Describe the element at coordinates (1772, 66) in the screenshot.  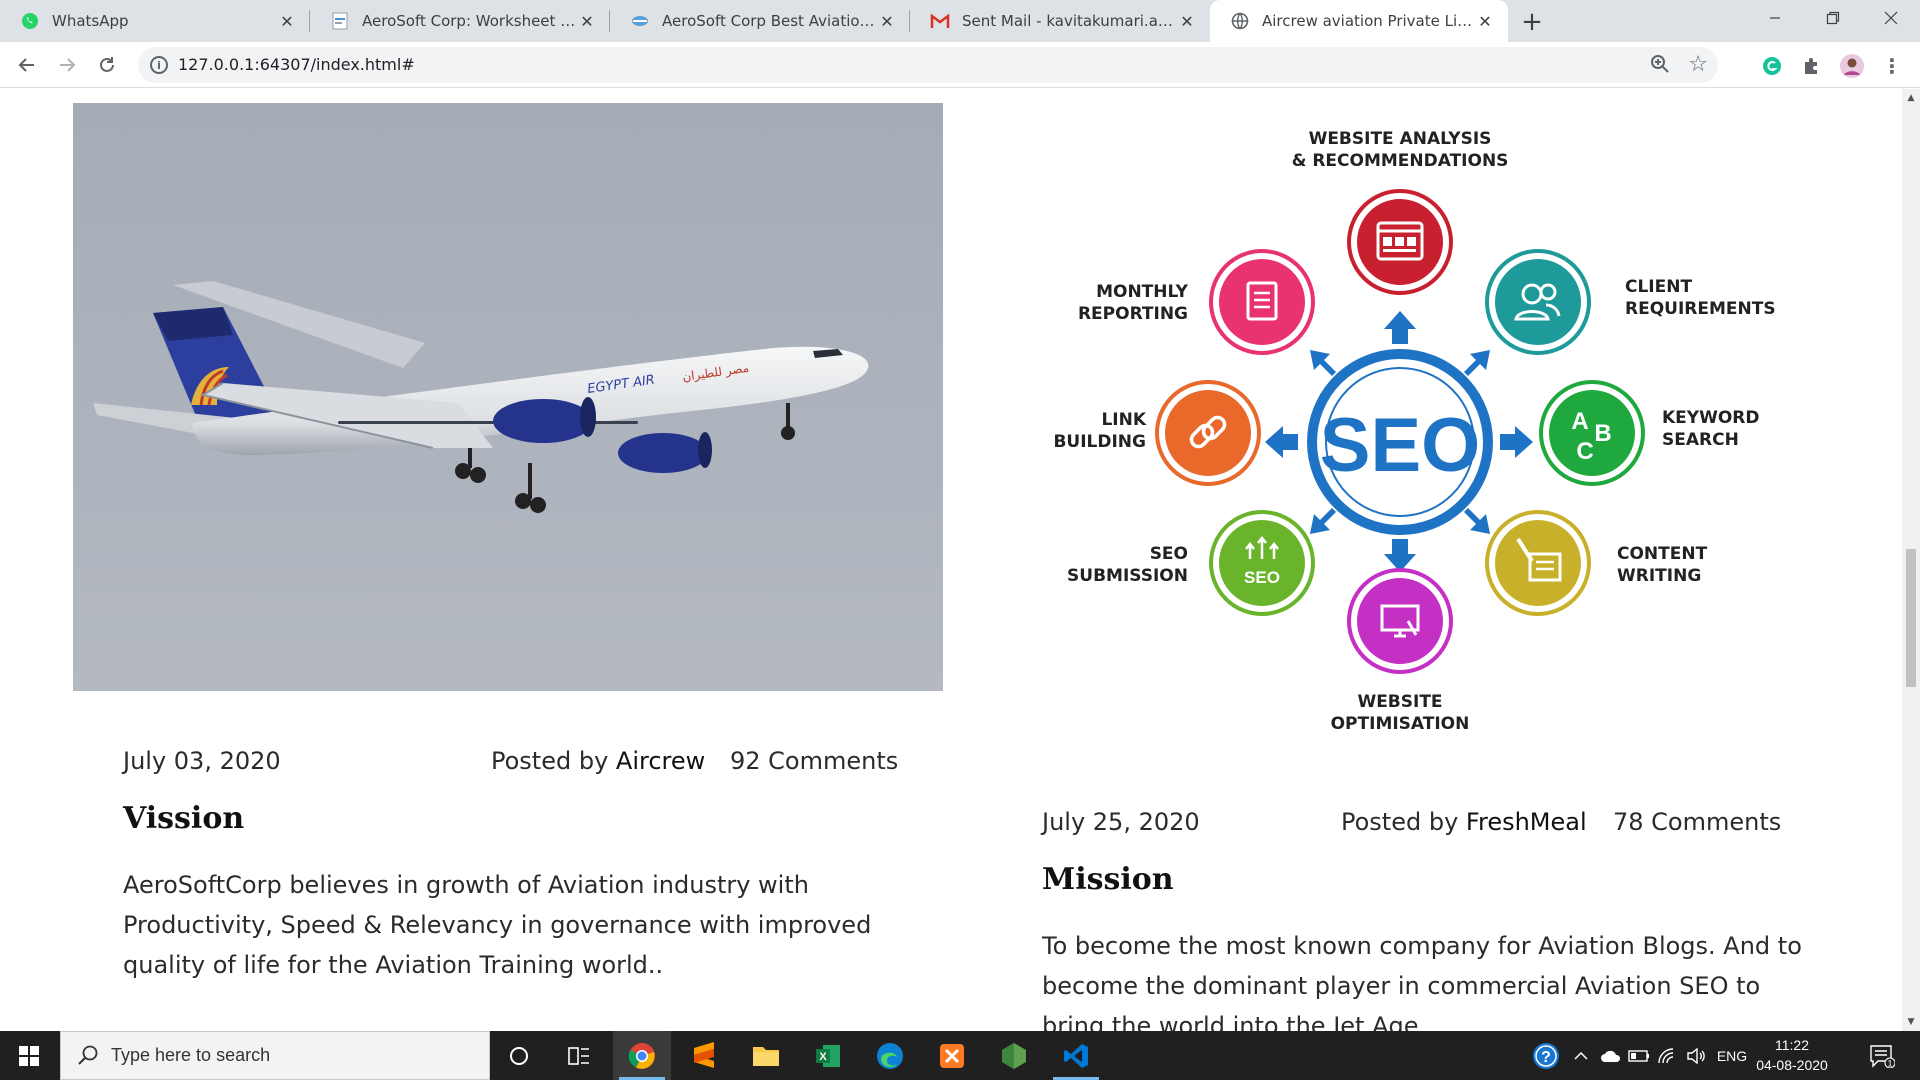
I see `grammarly-extension-icon` at that location.